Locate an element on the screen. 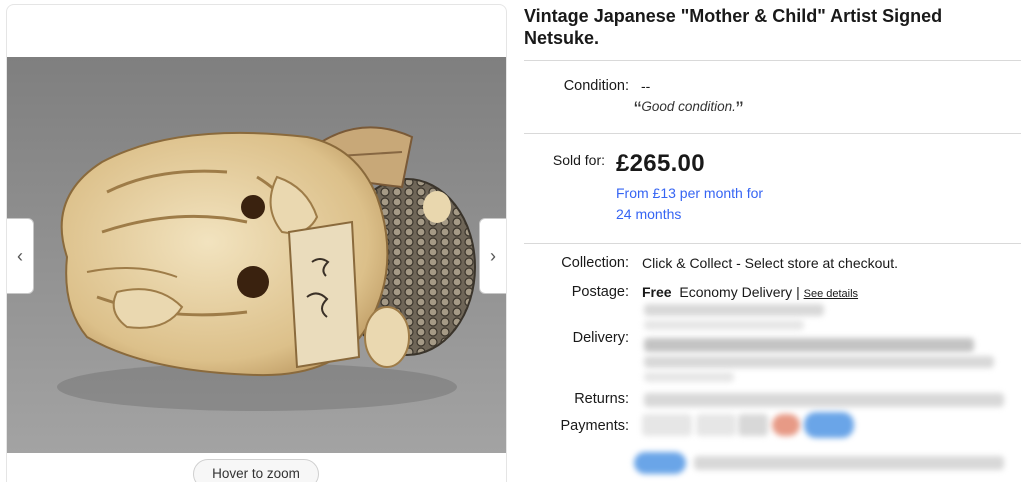  chevron-right-icon: › is located at coordinates (493, 256).